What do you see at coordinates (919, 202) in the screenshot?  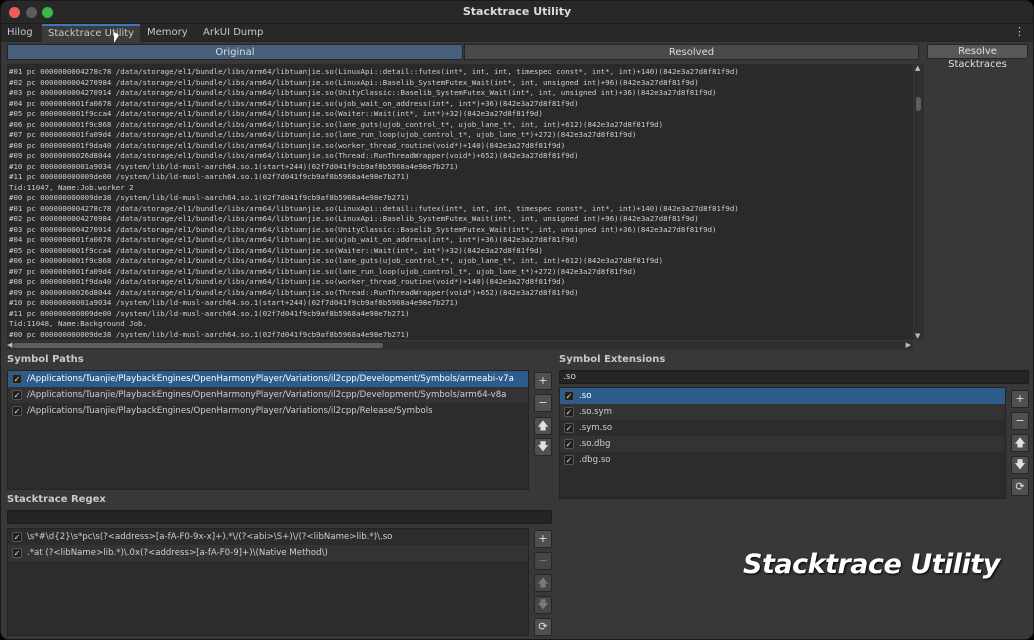 I see `log-vertical-scrollbar: ▲ ▼` at bounding box center [919, 202].